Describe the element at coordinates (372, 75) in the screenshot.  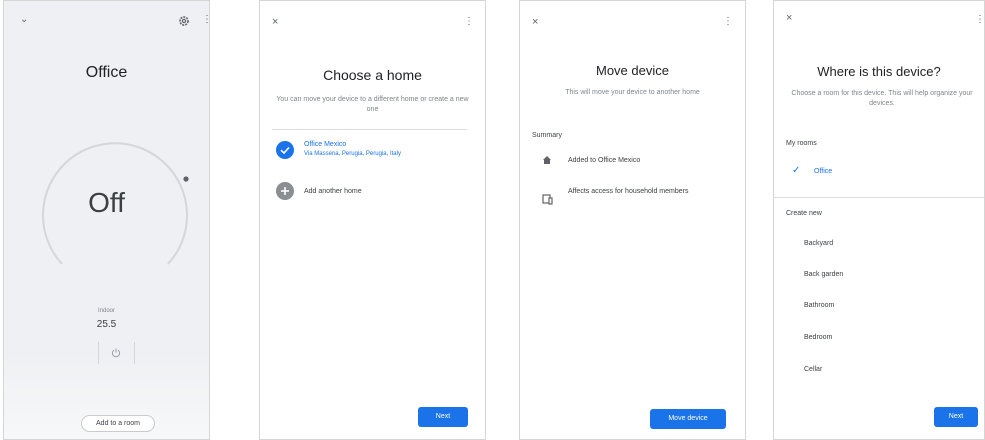
I see `page-title: Choose a home` at that location.